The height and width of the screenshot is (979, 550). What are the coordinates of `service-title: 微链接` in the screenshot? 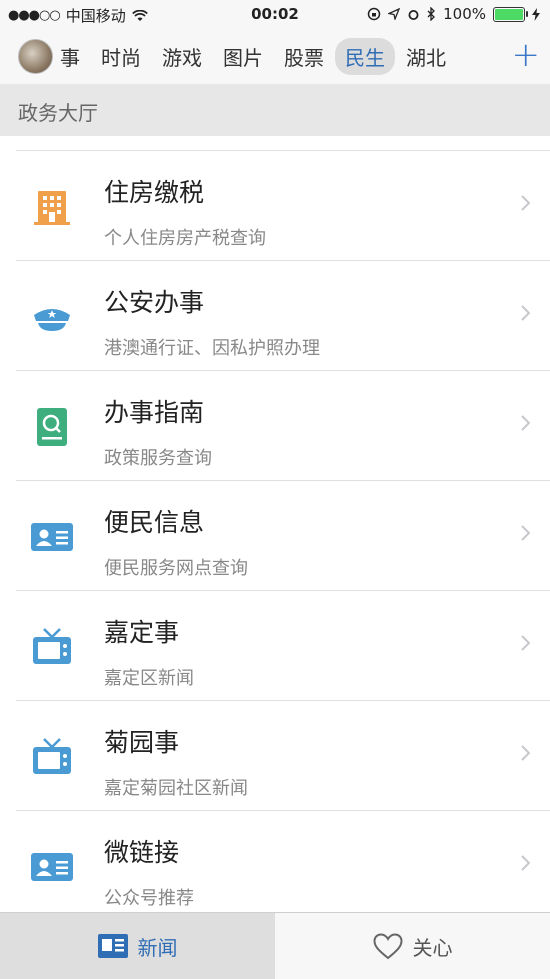 It's located at (142, 852).